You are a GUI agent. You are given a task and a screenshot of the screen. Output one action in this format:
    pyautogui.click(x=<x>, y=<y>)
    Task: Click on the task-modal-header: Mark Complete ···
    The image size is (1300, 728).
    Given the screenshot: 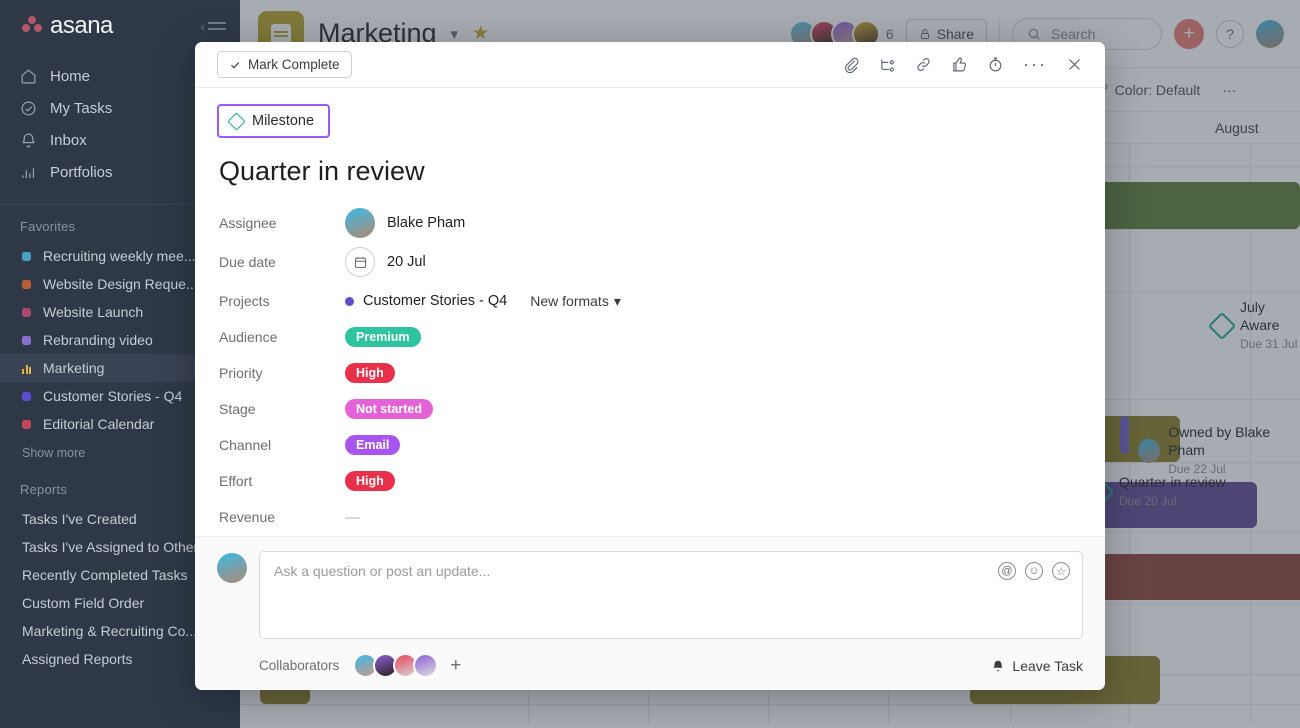 What is the action you would take?
    pyautogui.click(x=650, y=65)
    